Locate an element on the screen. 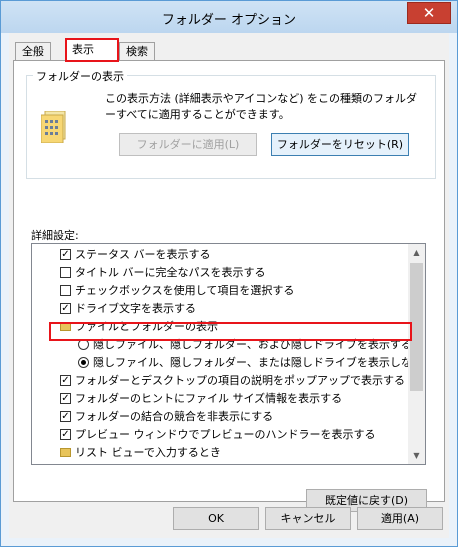 This screenshot has width=458, height=547. advanced-item: ファイルとフォルダーの表示 is located at coordinates (139, 327).